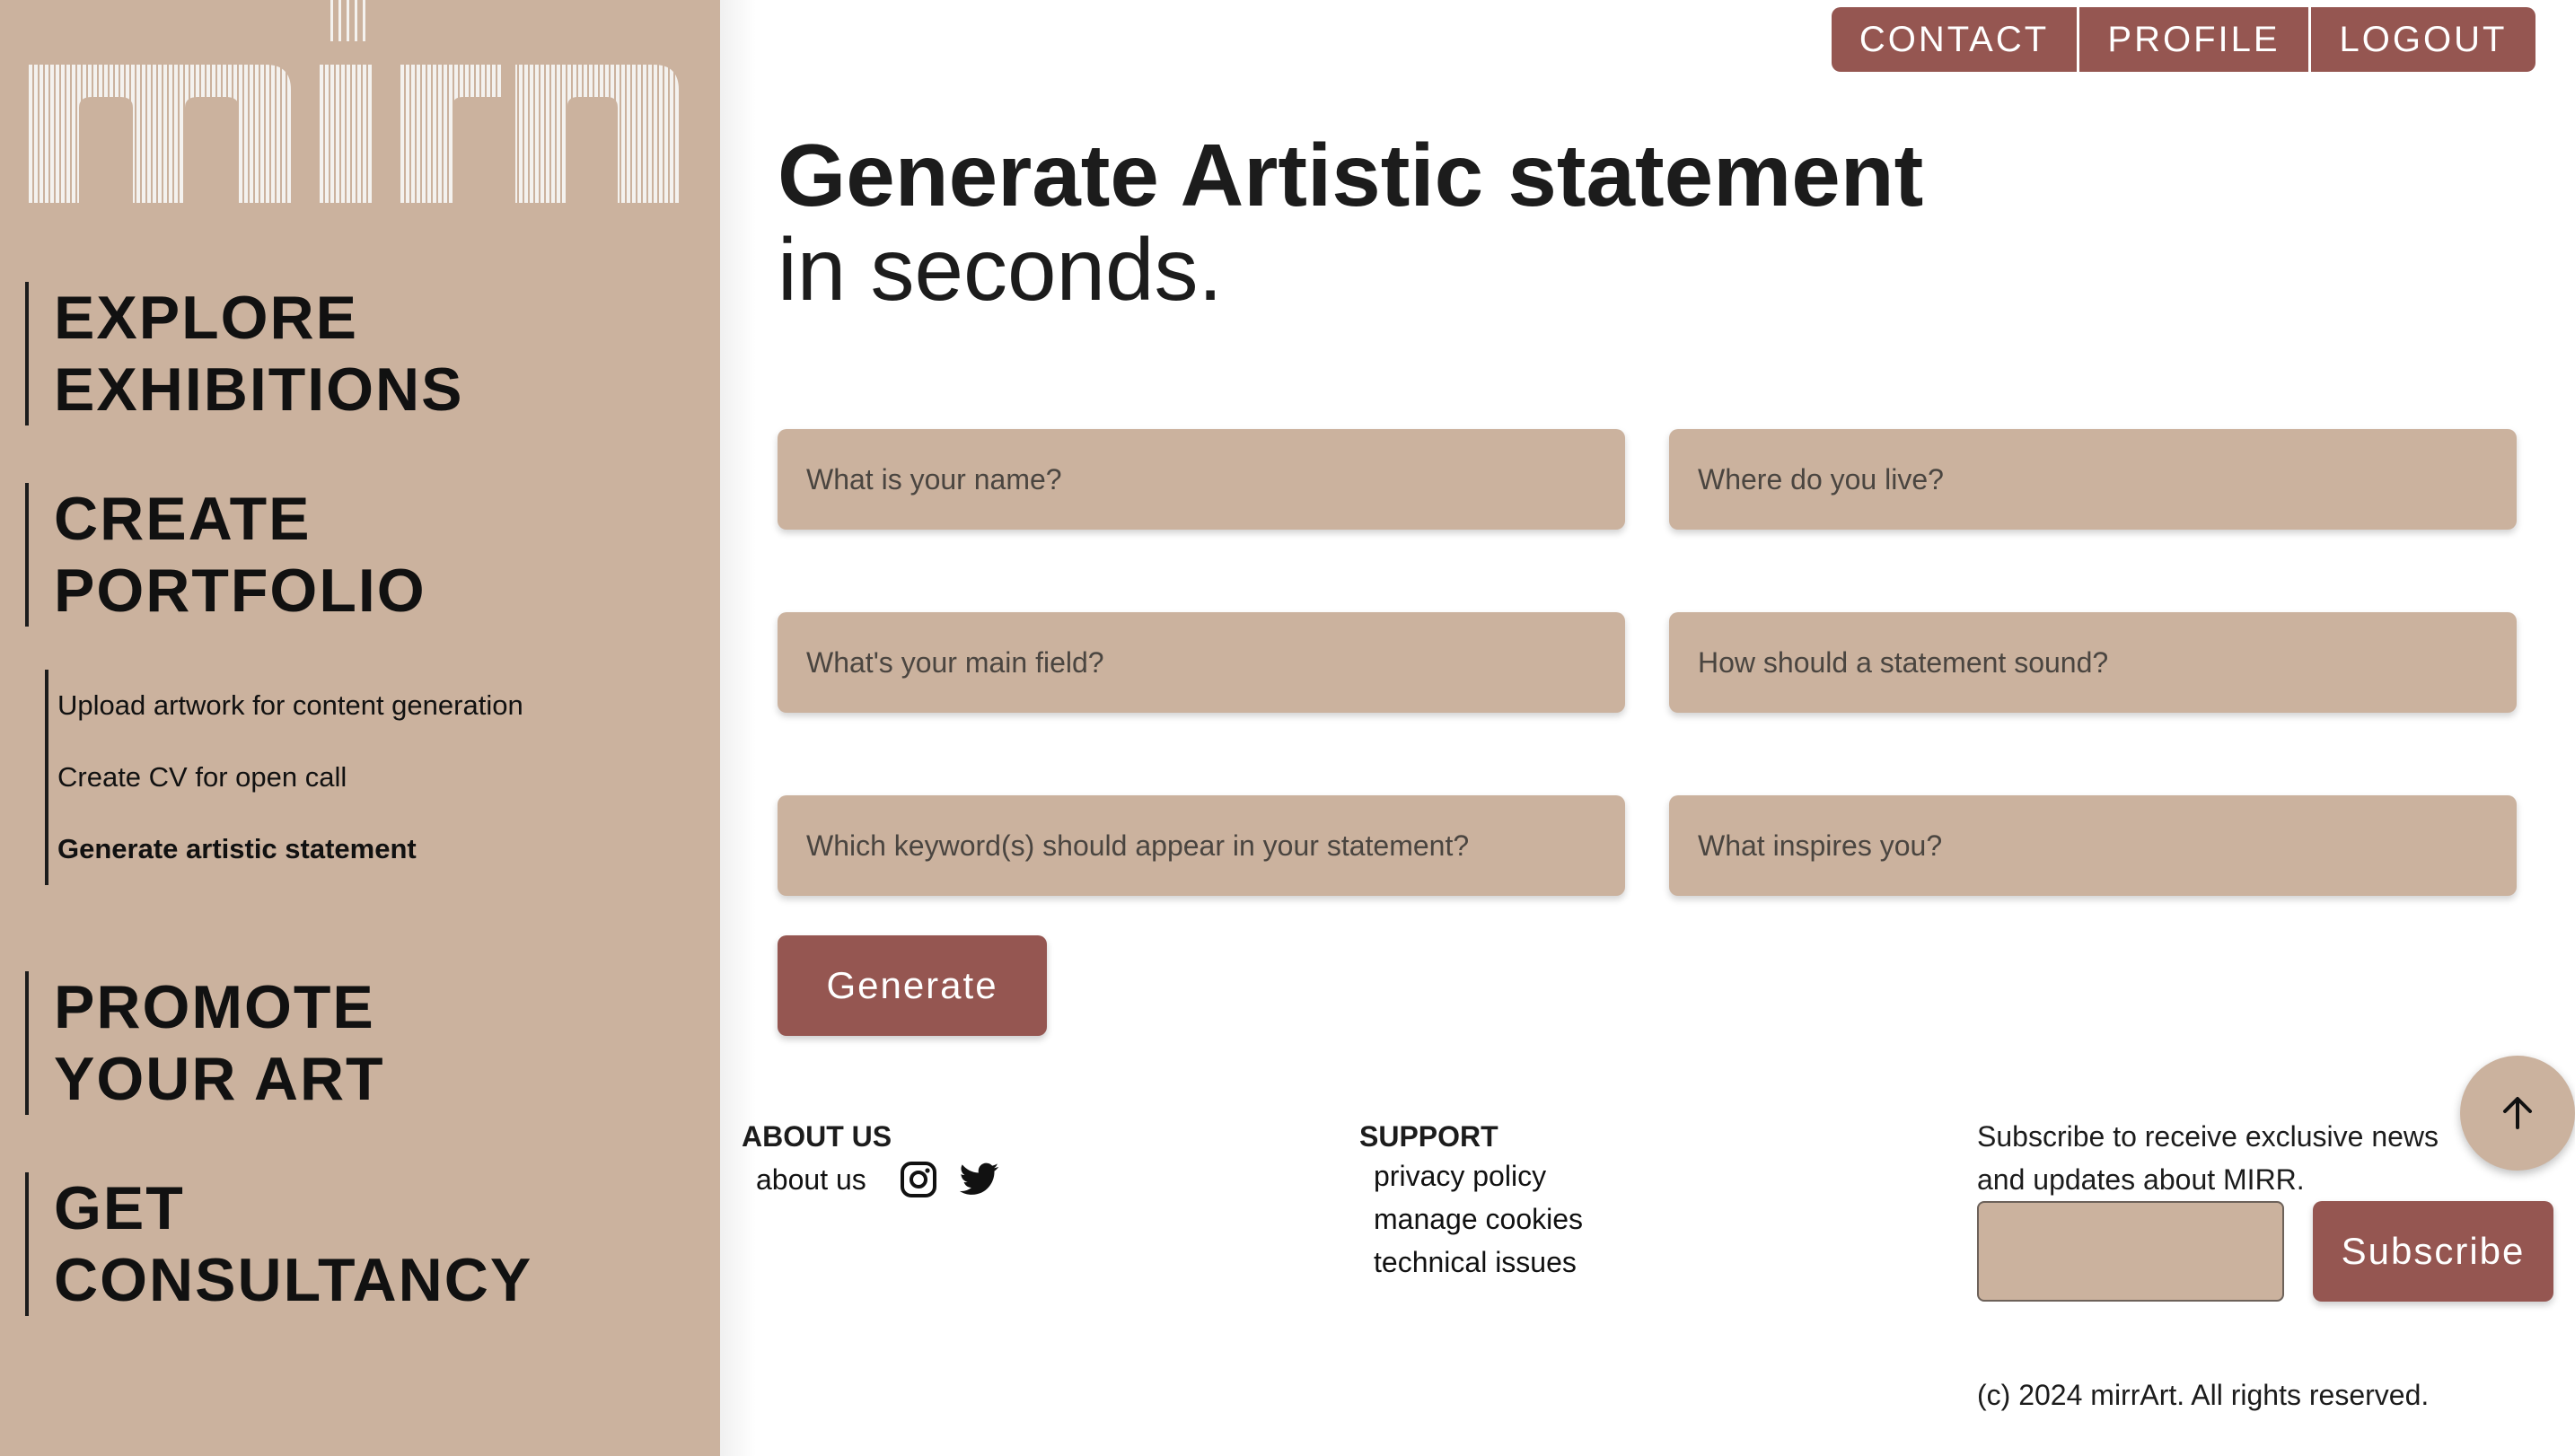 The width and height of the screenshot is (2575, 1456). What do you see at coordinates (290, 849) in the screenshot?
I see `subnav-generate-statement: Generate artistic statement` at bounding box center [290, 849].